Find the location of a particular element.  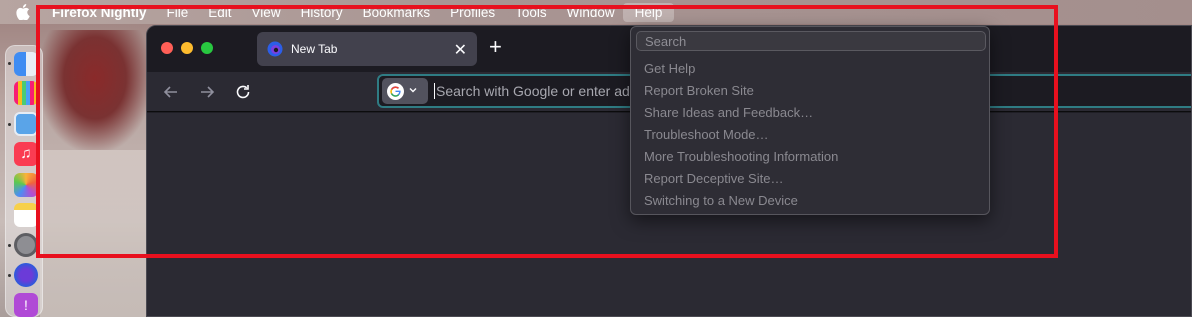

dock: ♫ ! is located at coordinates (24, 181).